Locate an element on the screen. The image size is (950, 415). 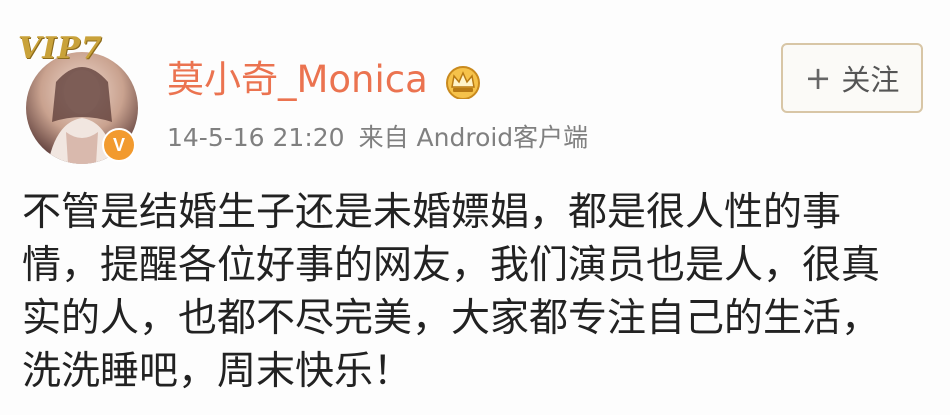
follow-button: + 关注 is located at coordinates (852, 78).